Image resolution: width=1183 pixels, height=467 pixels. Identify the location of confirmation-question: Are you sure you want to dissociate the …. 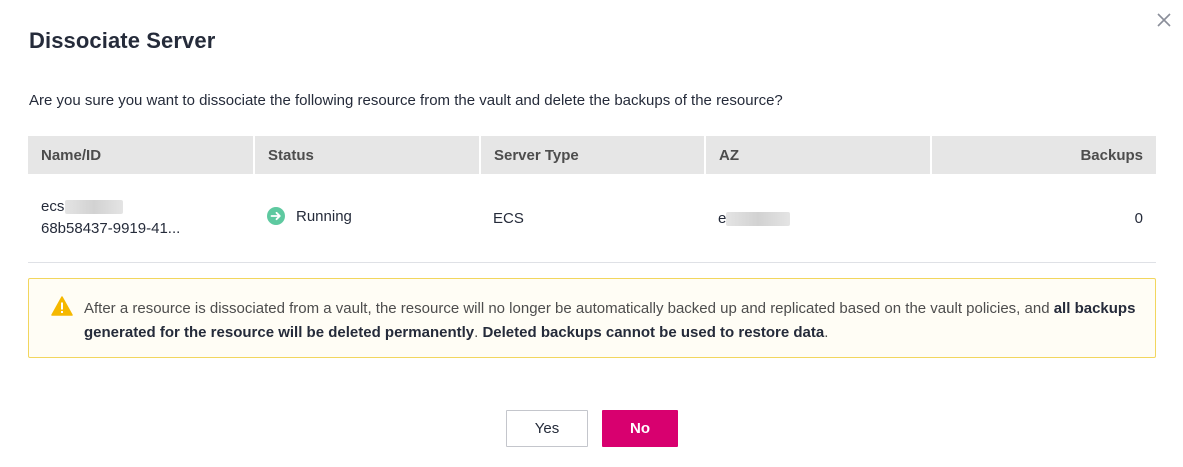
(406, 100).